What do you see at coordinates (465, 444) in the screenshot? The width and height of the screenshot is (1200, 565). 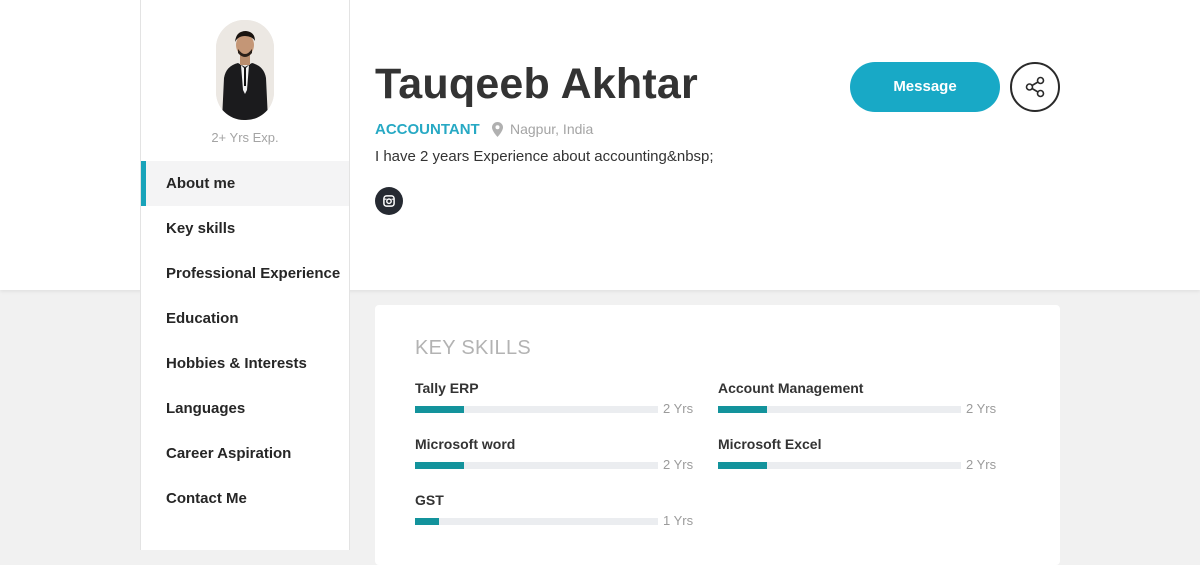 I see `skill-name: Microsoft word` at bounding box center [465, 444].